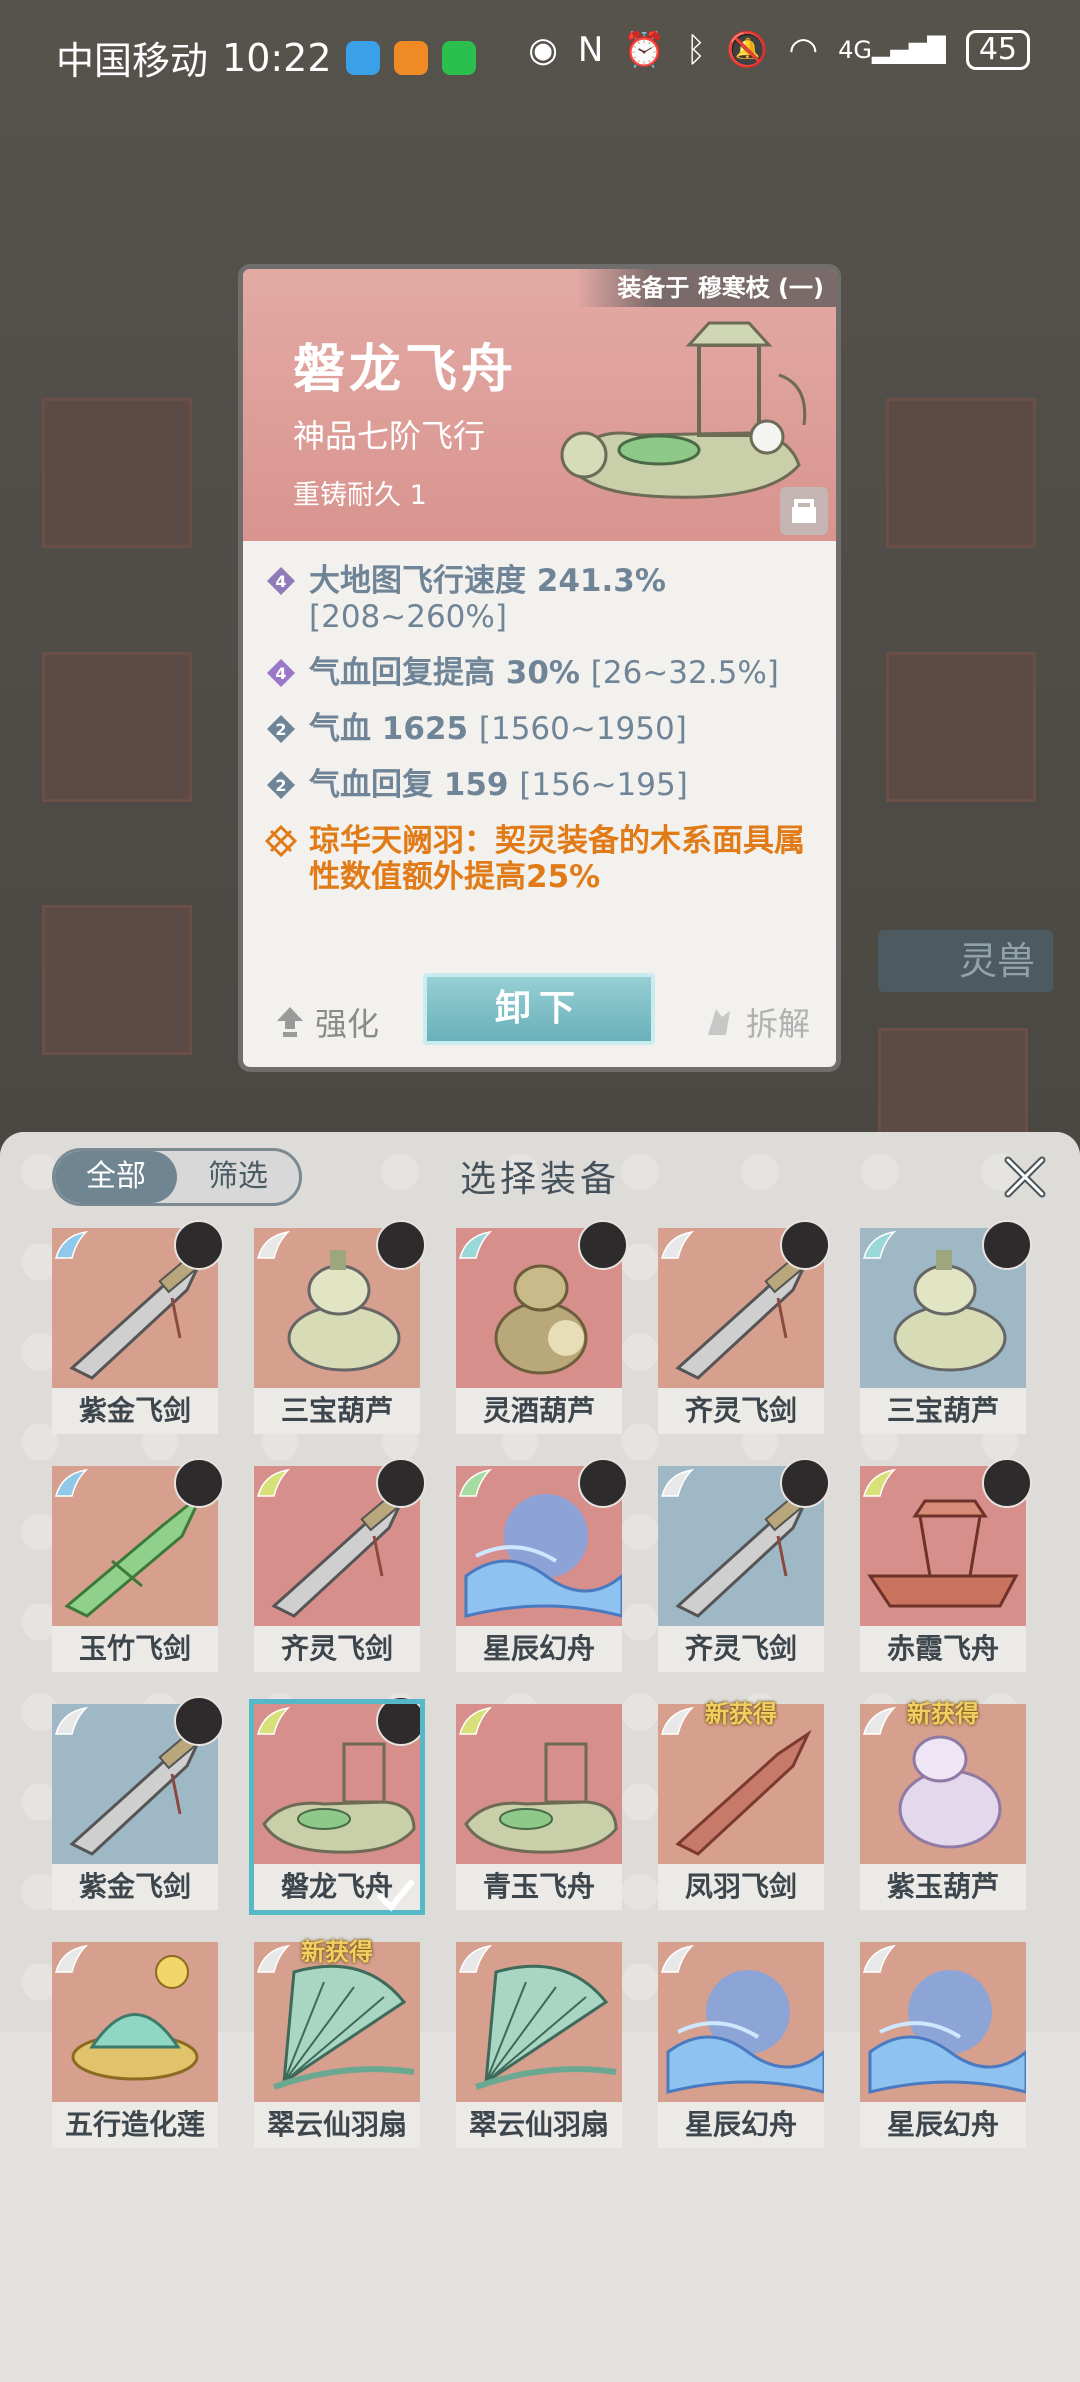 This screenshot has height=2382, width=1080. What do you see at coordinates (804, 511) in the screenshot?
I see `lock-icon` at bounding box center [804, 511].